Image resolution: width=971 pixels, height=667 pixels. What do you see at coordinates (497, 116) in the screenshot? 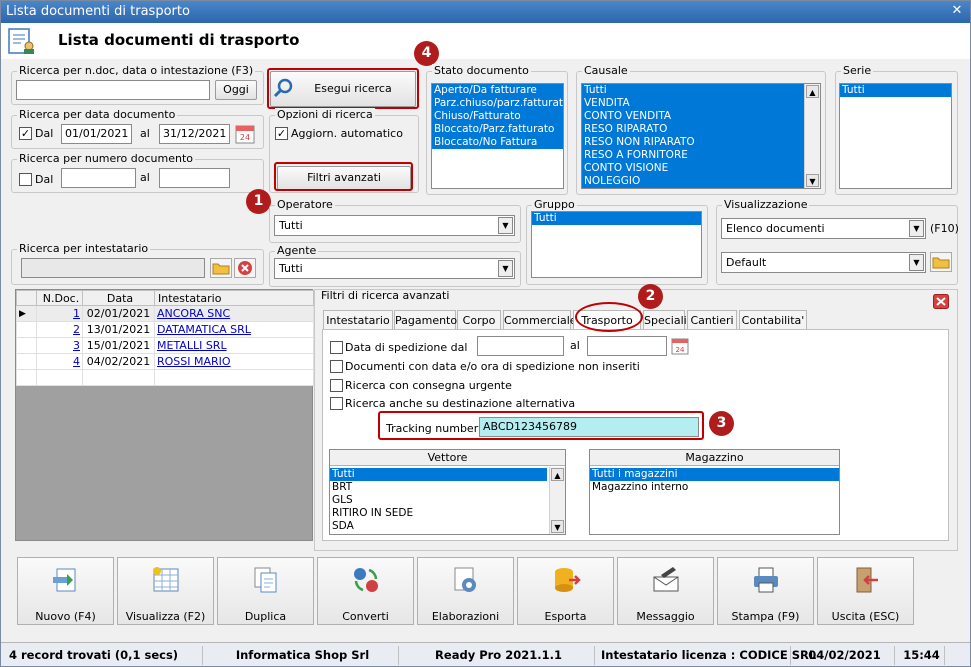
I see `list-item: Chiuso/Fatturato` at bounding box center [497, 116].